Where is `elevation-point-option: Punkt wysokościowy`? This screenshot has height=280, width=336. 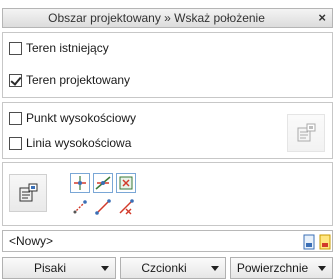
elevation-point-option: Punkt wysokościowy is located at coordinates (72, 118).